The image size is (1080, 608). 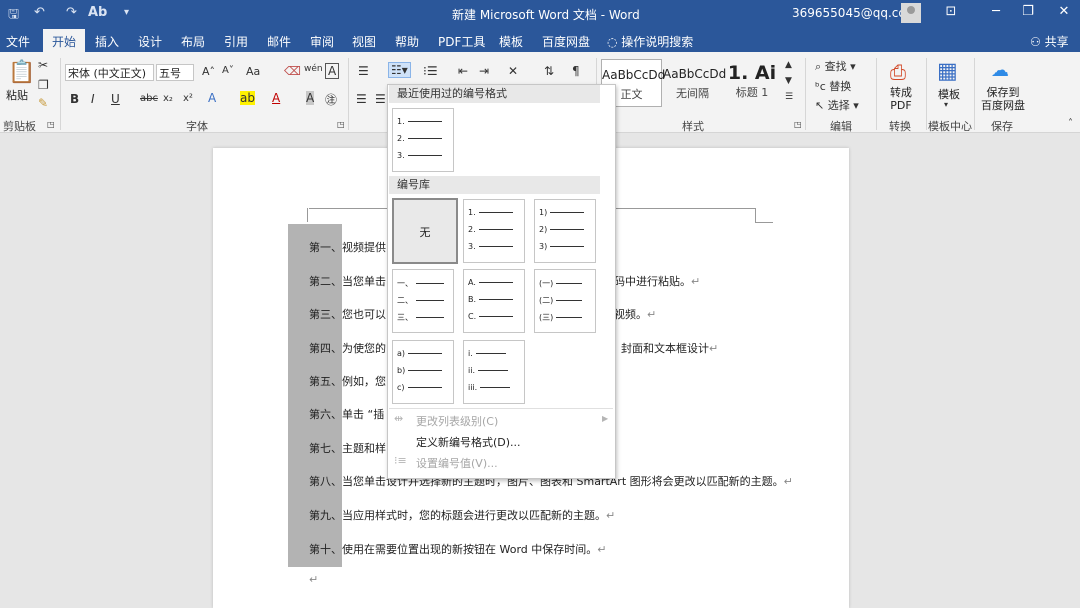 What do you see at coordinates (331, 99) in the screenshot?
I see `enclose-characters-icon: ㊟` at bounding box center [331, 99].